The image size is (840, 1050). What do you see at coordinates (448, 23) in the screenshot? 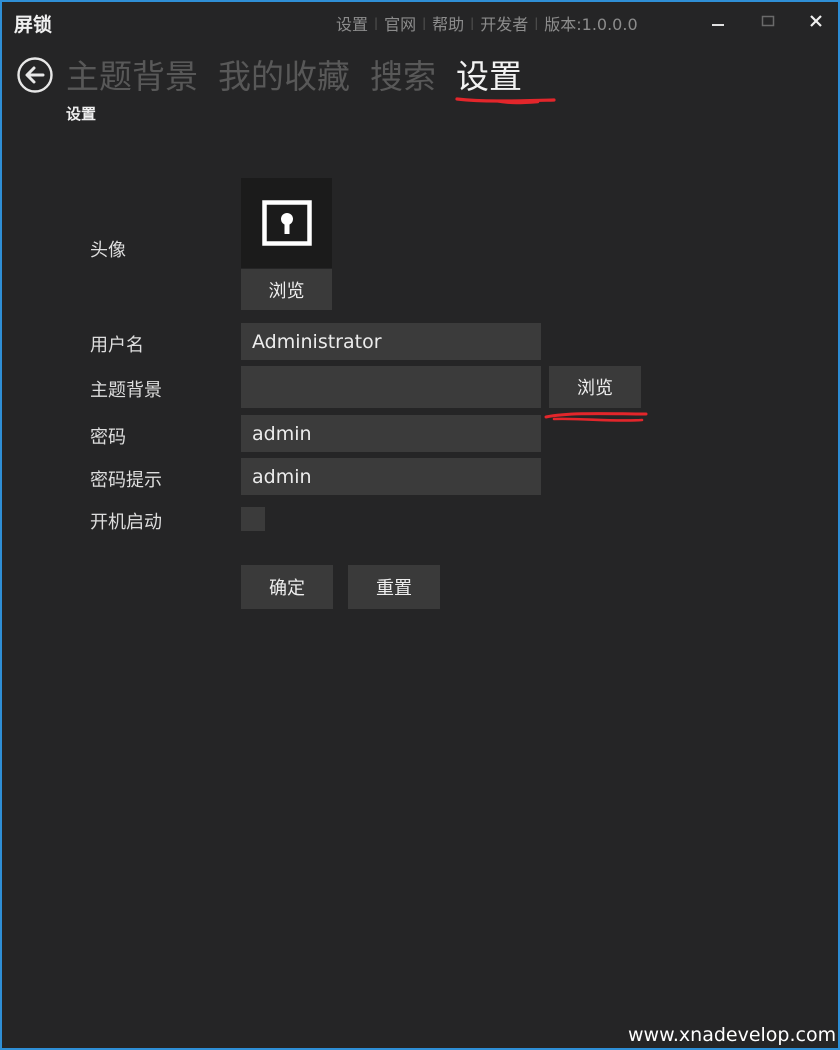
I see `menu-help-link: 帮助` at bounding box center [448, 23].